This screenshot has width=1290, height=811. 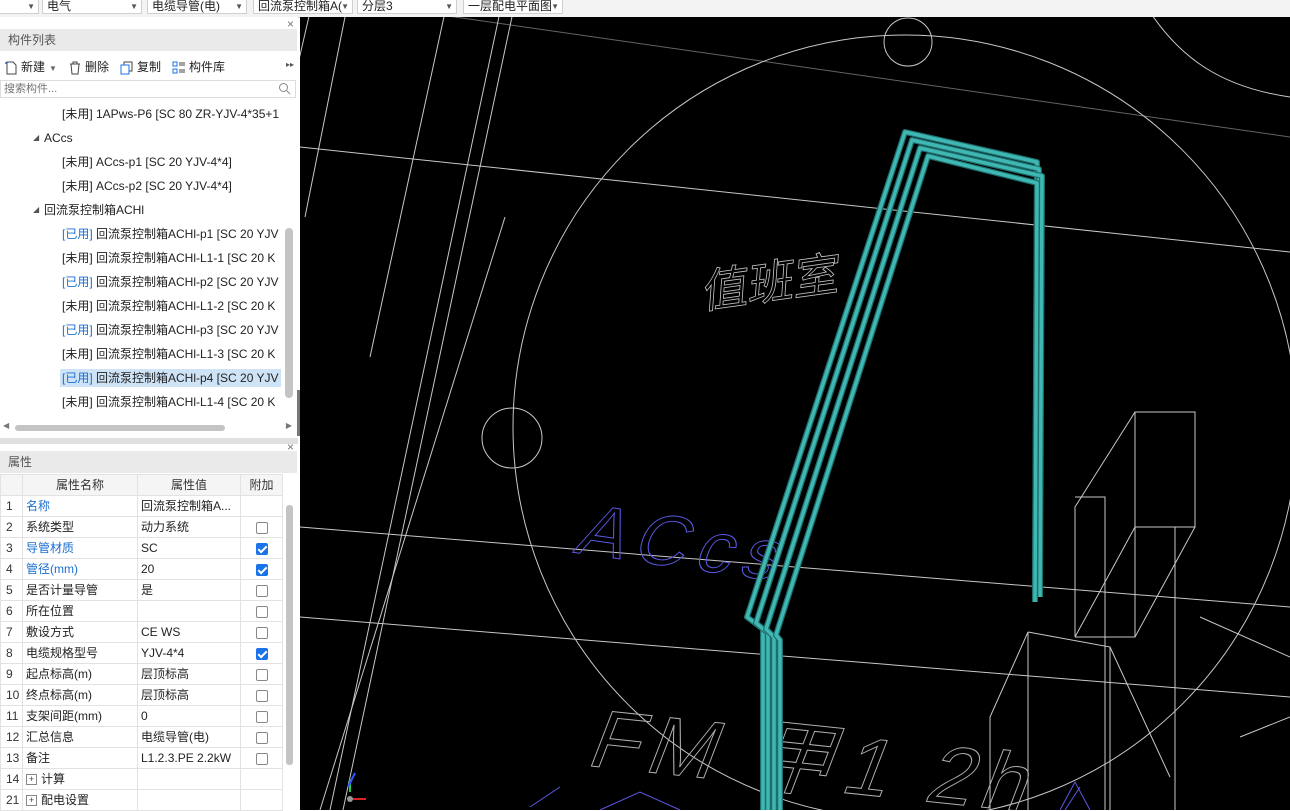 I want to click on table-row: 6 所在位置, so click(x=141, y=611).